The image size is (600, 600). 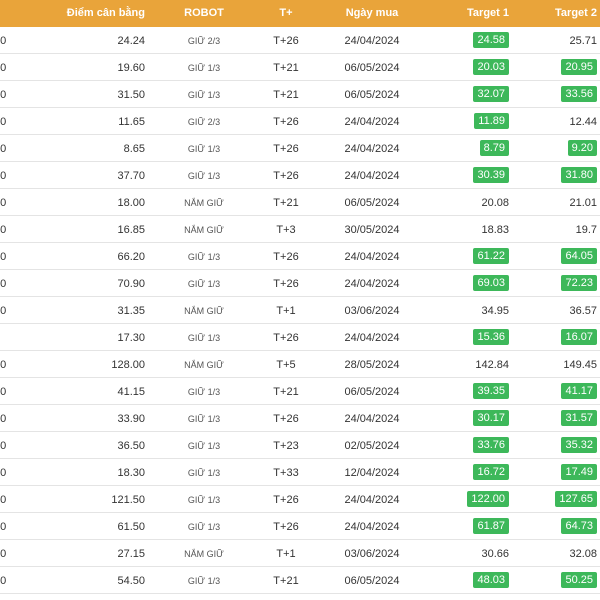 I want to click on cell-robot: NẮM GIỮ, so click(x=204, y=311).